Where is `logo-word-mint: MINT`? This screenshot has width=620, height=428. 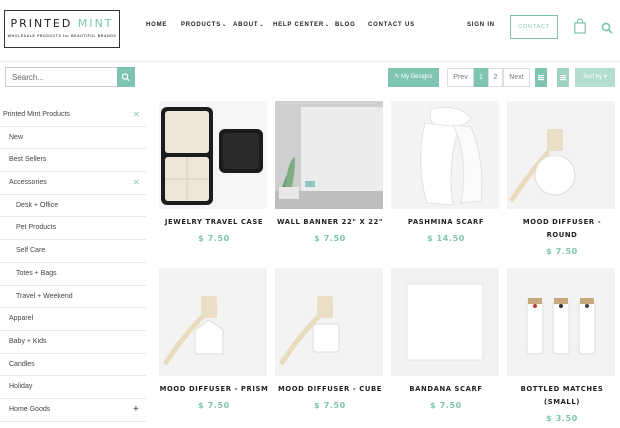 logo-word-mint: MINT is located at coordinates (95, 23).